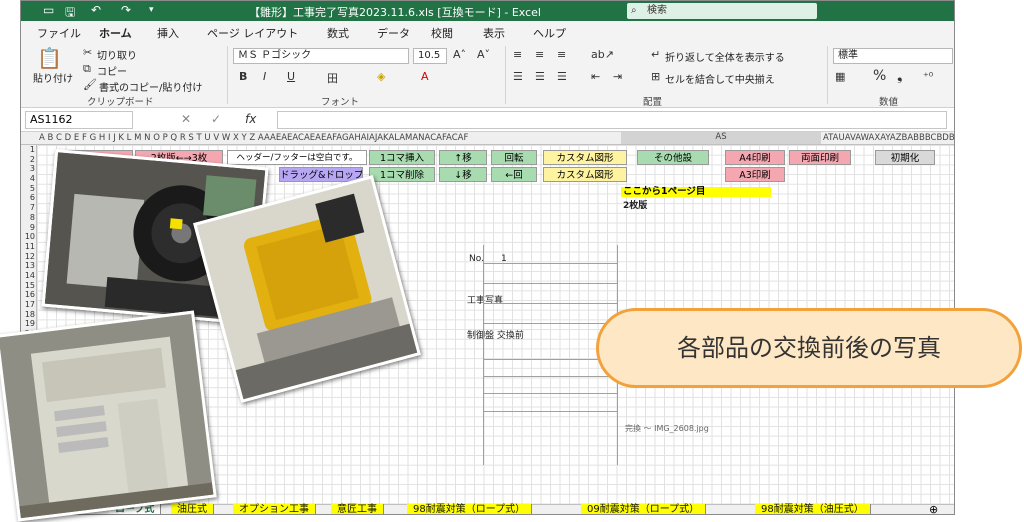 This screenshot has height=522, width=1024. What do you see at coordinates (192, 509) in the screenshot?
I see `sheet-tab-hydraulic: 油圧式` at bounding box center [192, 509].